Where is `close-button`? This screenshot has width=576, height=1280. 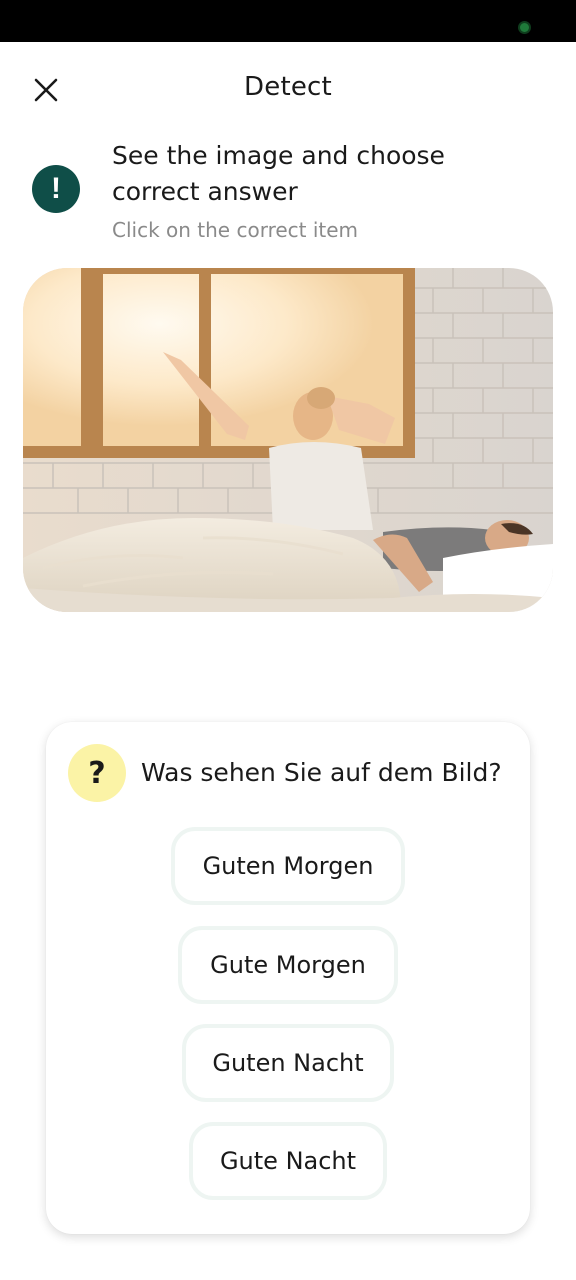
close-button is located at coordinates (46, 90).